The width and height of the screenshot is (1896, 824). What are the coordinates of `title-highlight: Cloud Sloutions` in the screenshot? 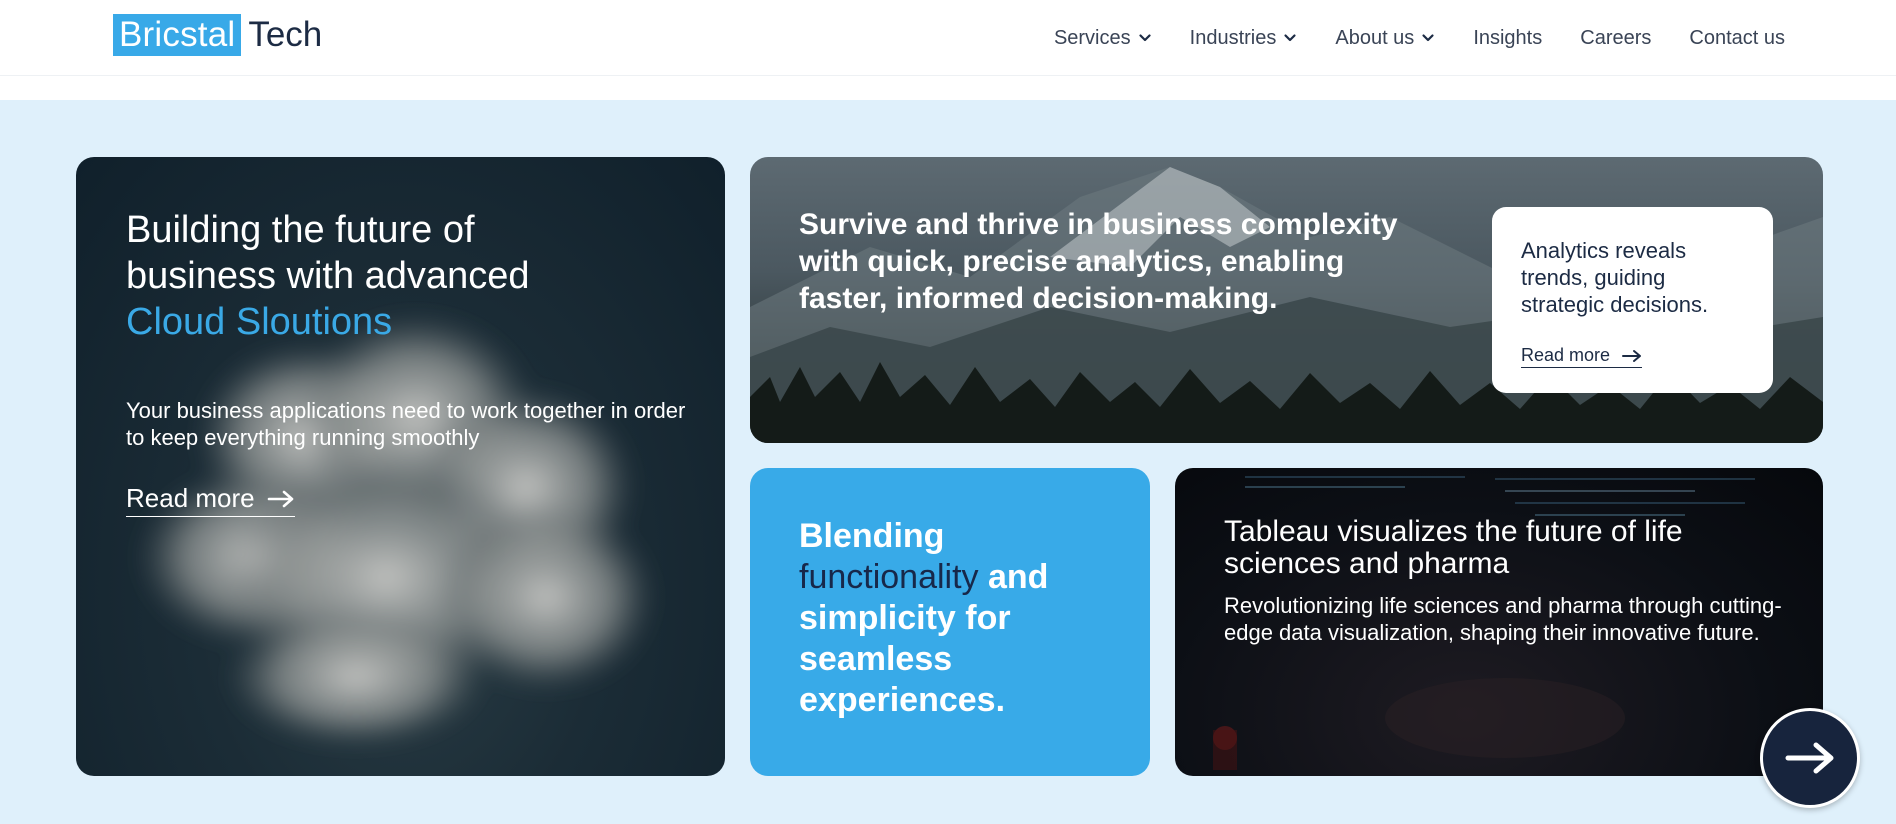 It's located at (259, 322).